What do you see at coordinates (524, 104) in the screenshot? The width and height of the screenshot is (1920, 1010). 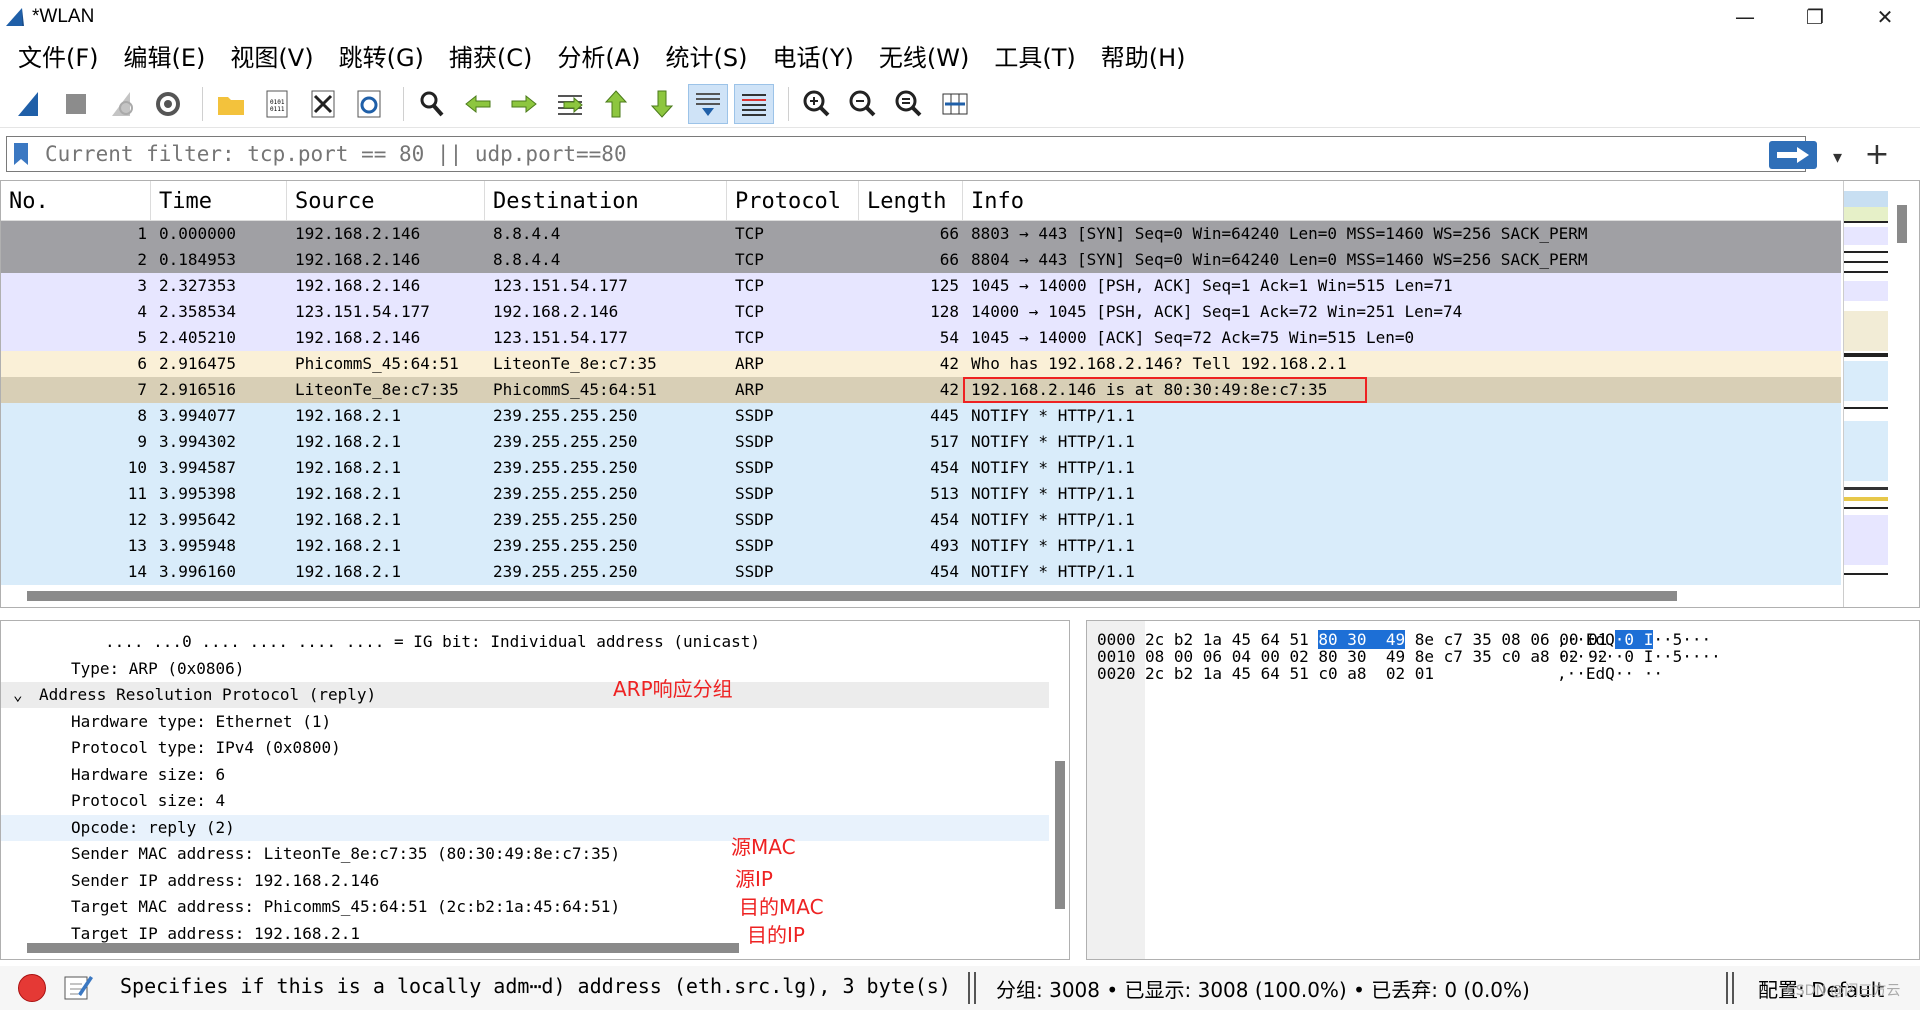 I see `next-packet-button` at bounding box center [524, 104].